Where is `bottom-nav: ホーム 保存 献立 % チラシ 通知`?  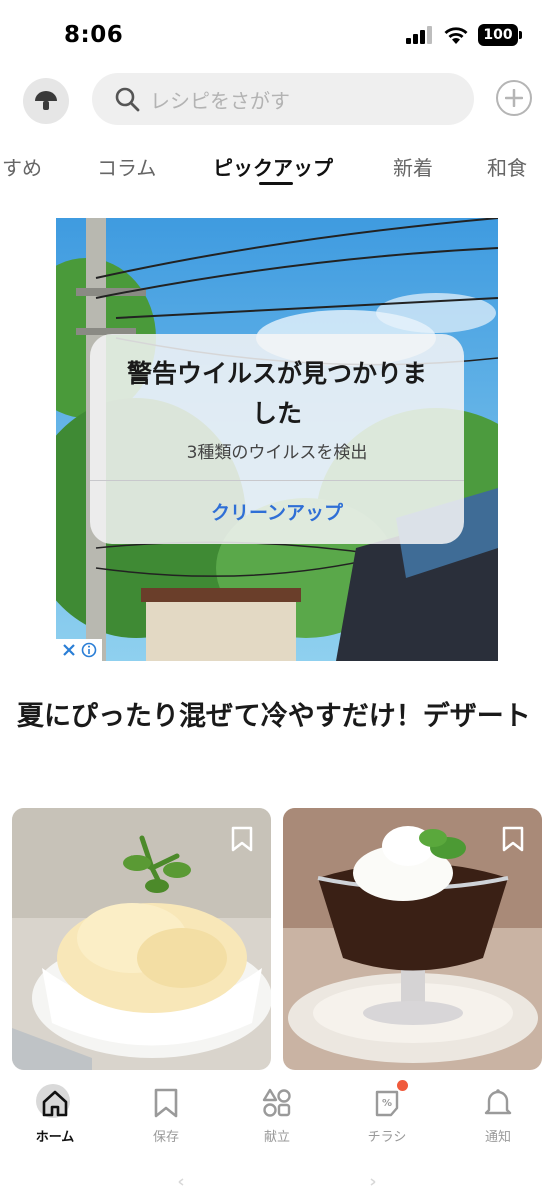
bottom-nav: ホーム 保存 献立 % チラシ 通知 is located at coordinates (277, 1136).